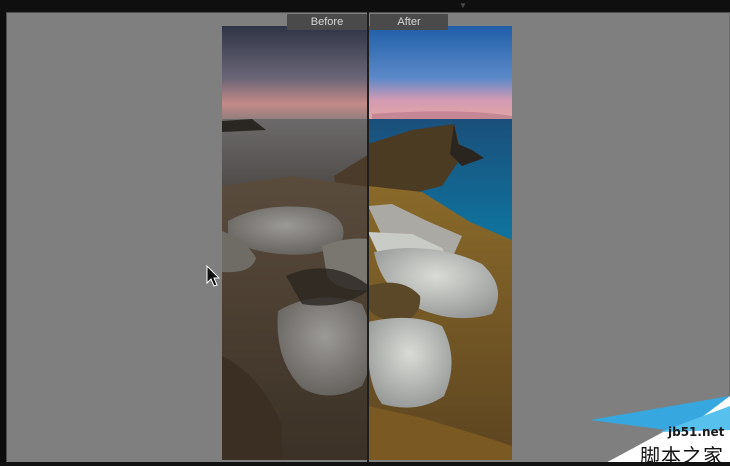 This screenshot has height=466, width=730. What do you see at coordinates (327, 22) in the screenshot?
I see `before-label: Before` at bounding box center [327, 22].